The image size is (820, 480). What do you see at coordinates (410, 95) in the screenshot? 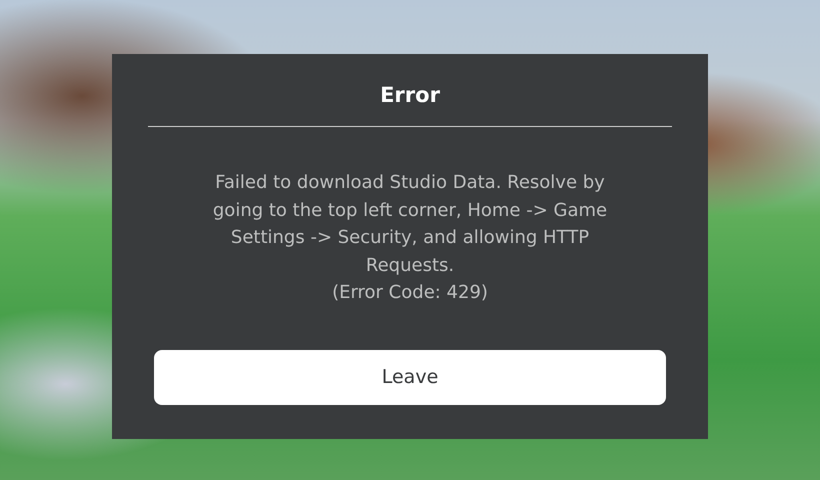
I see `dialog-title: Error` at bounding box center [410, 95].